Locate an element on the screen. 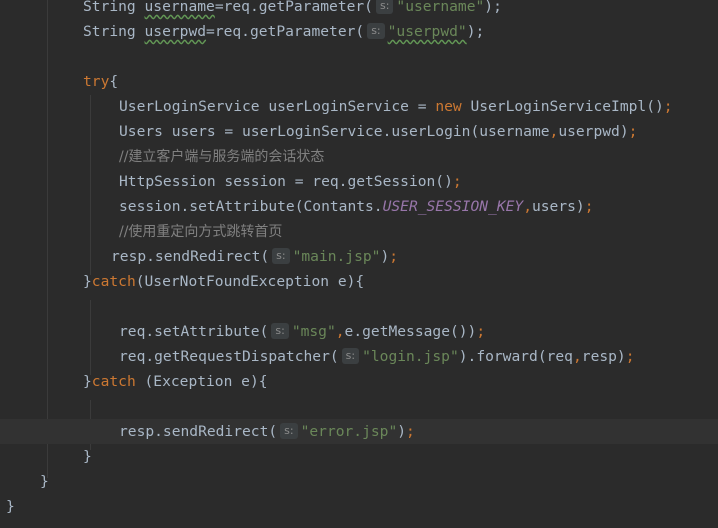  code-token: userpwd is located at coordinates (175, 31).